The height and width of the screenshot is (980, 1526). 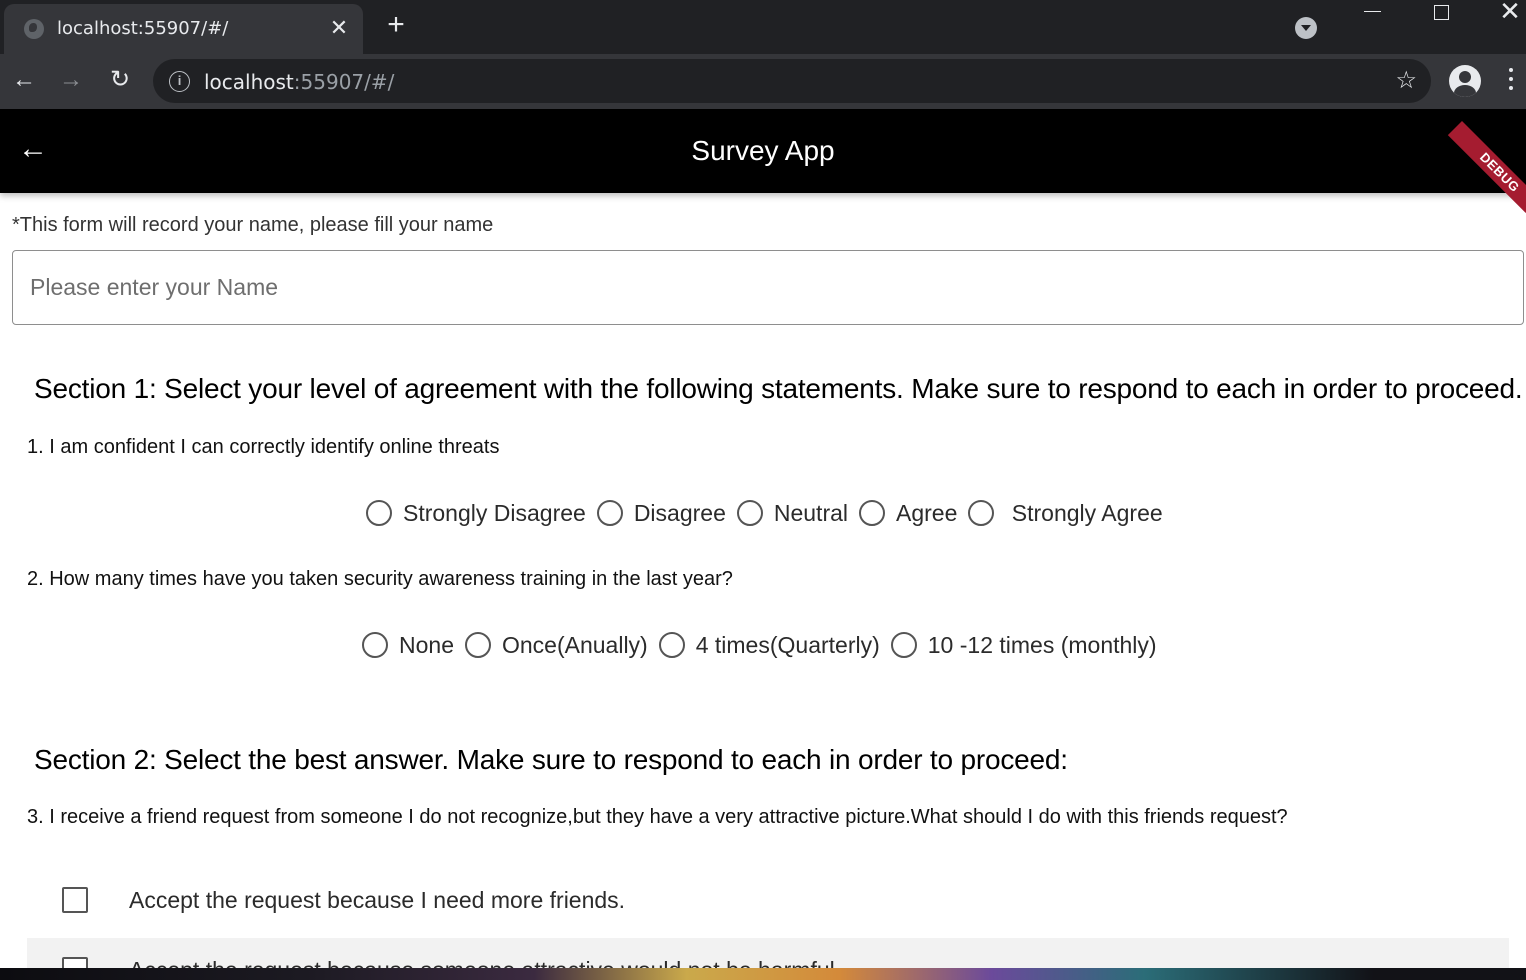 What do you see at coordinates (749, 513) in the screenshot?
I see `radio-neutral` at bounding box center [749, 513].